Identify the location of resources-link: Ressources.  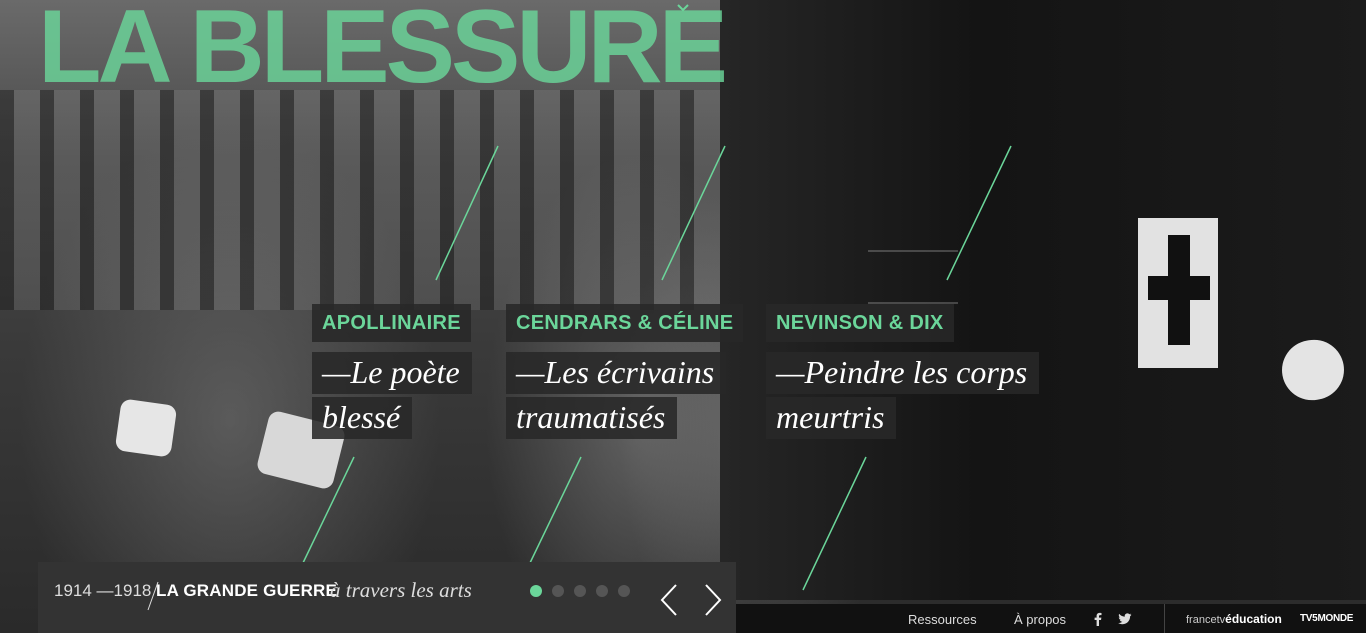
(942, 619).